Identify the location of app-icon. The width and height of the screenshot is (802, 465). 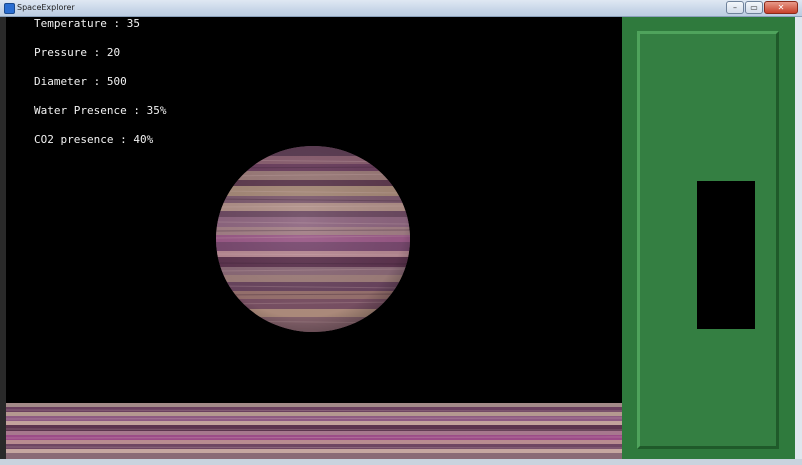
(9, 8).